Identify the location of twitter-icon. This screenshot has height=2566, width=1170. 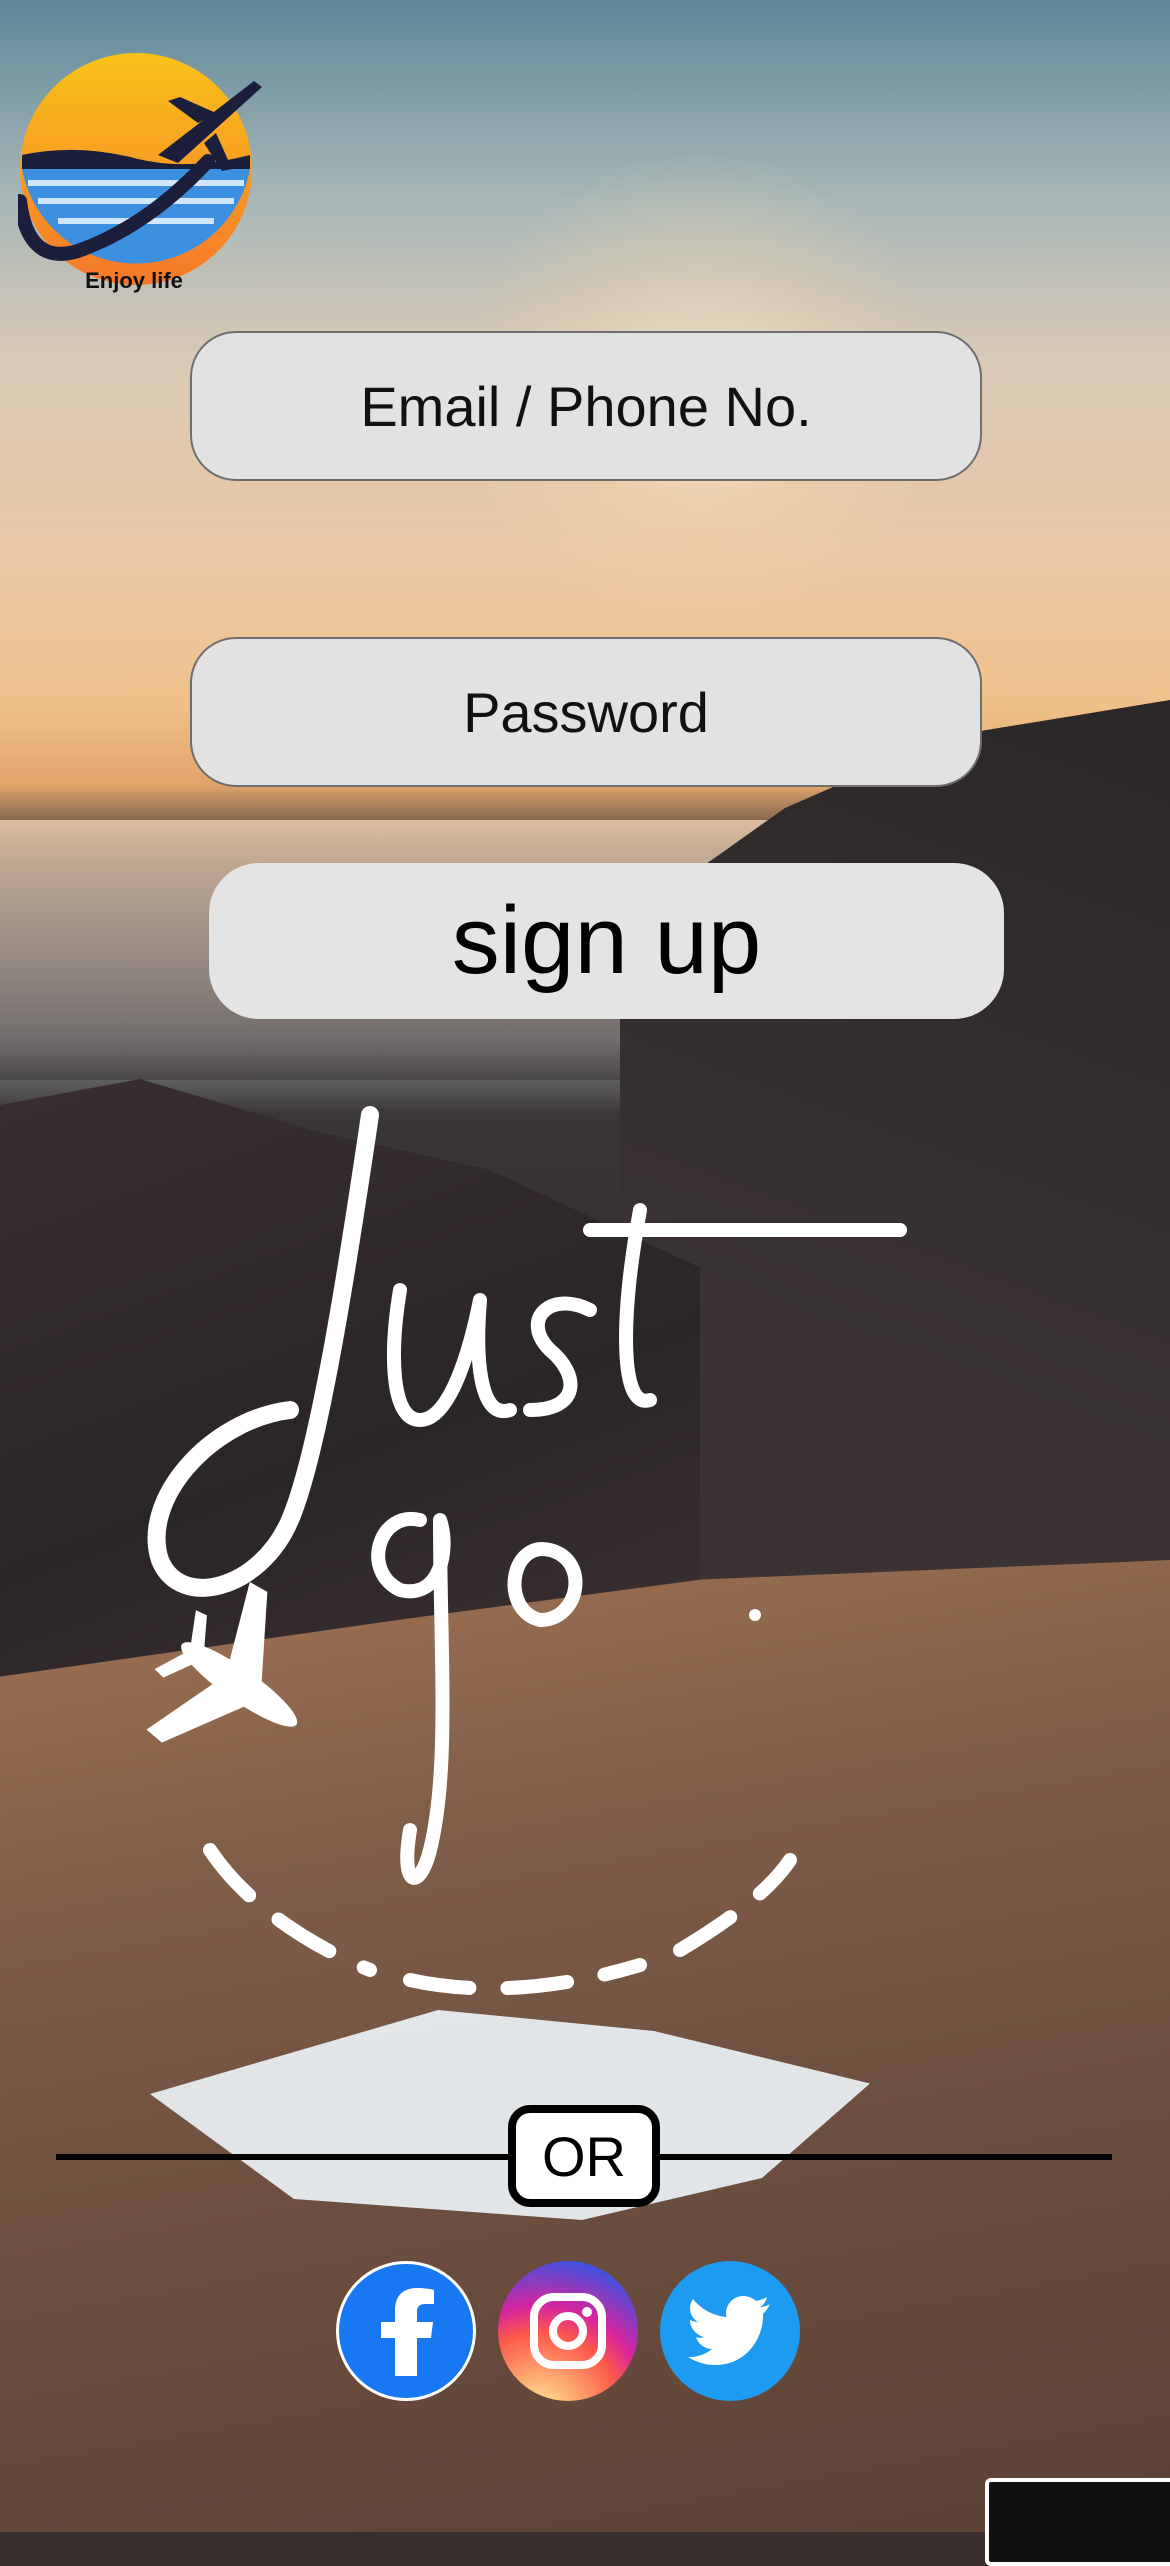
(729, 2330).